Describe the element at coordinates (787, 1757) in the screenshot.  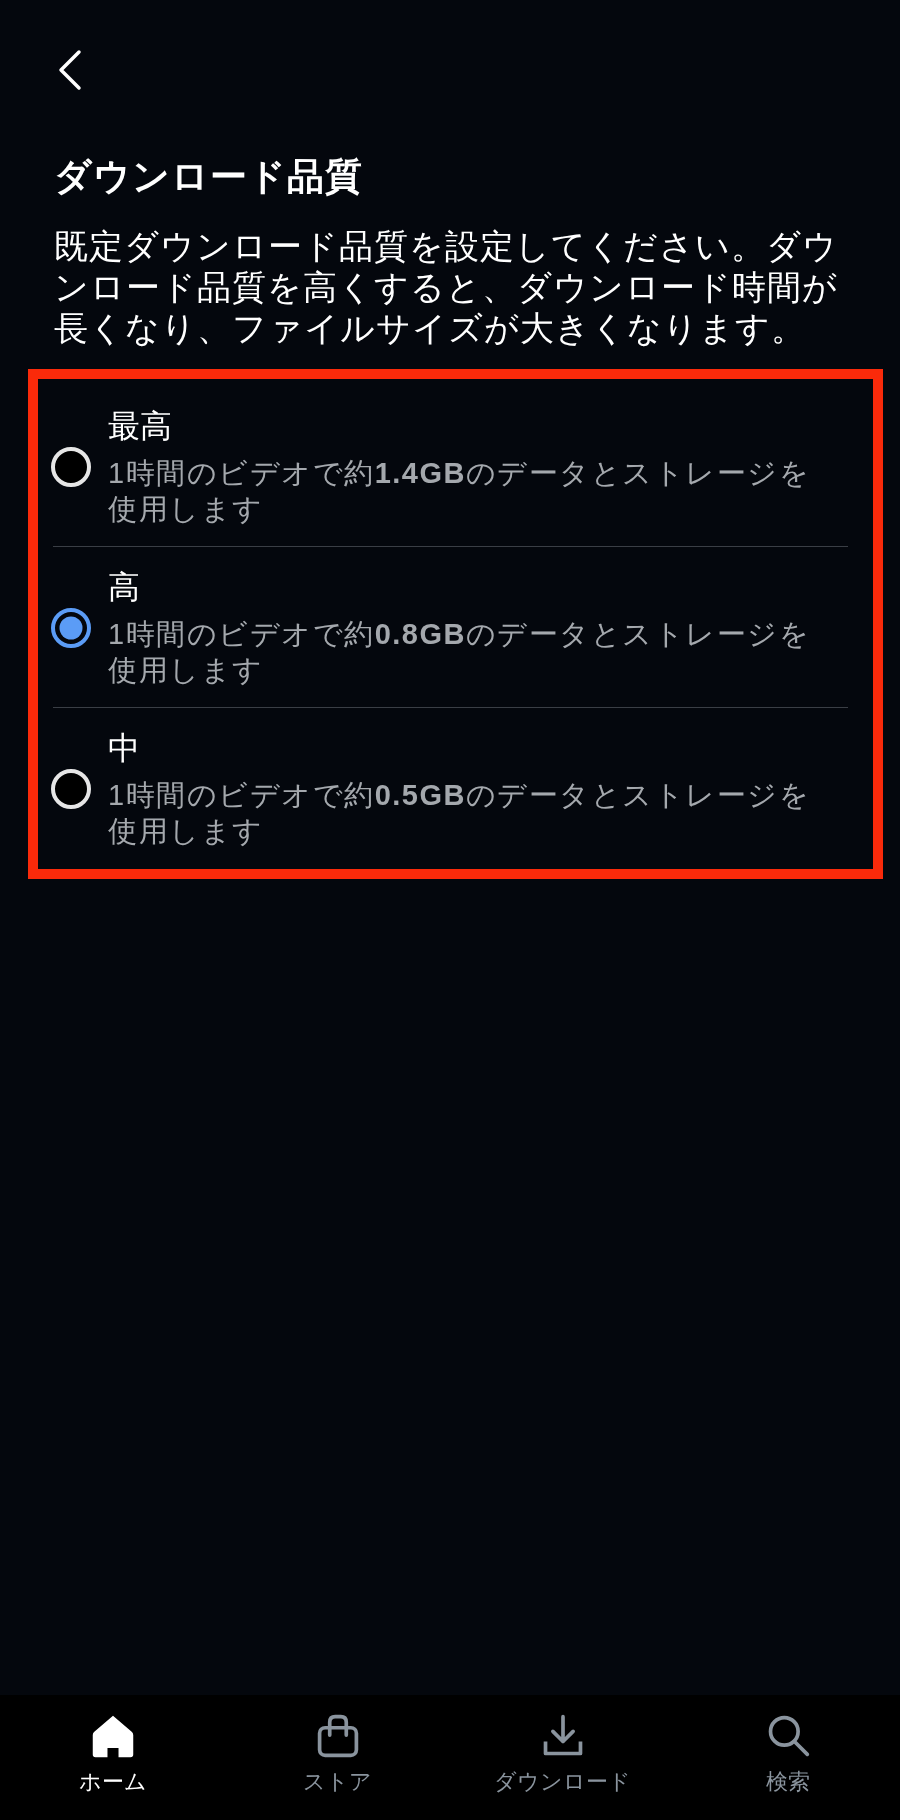
I see `tab-bar-item: 検索` at that location.